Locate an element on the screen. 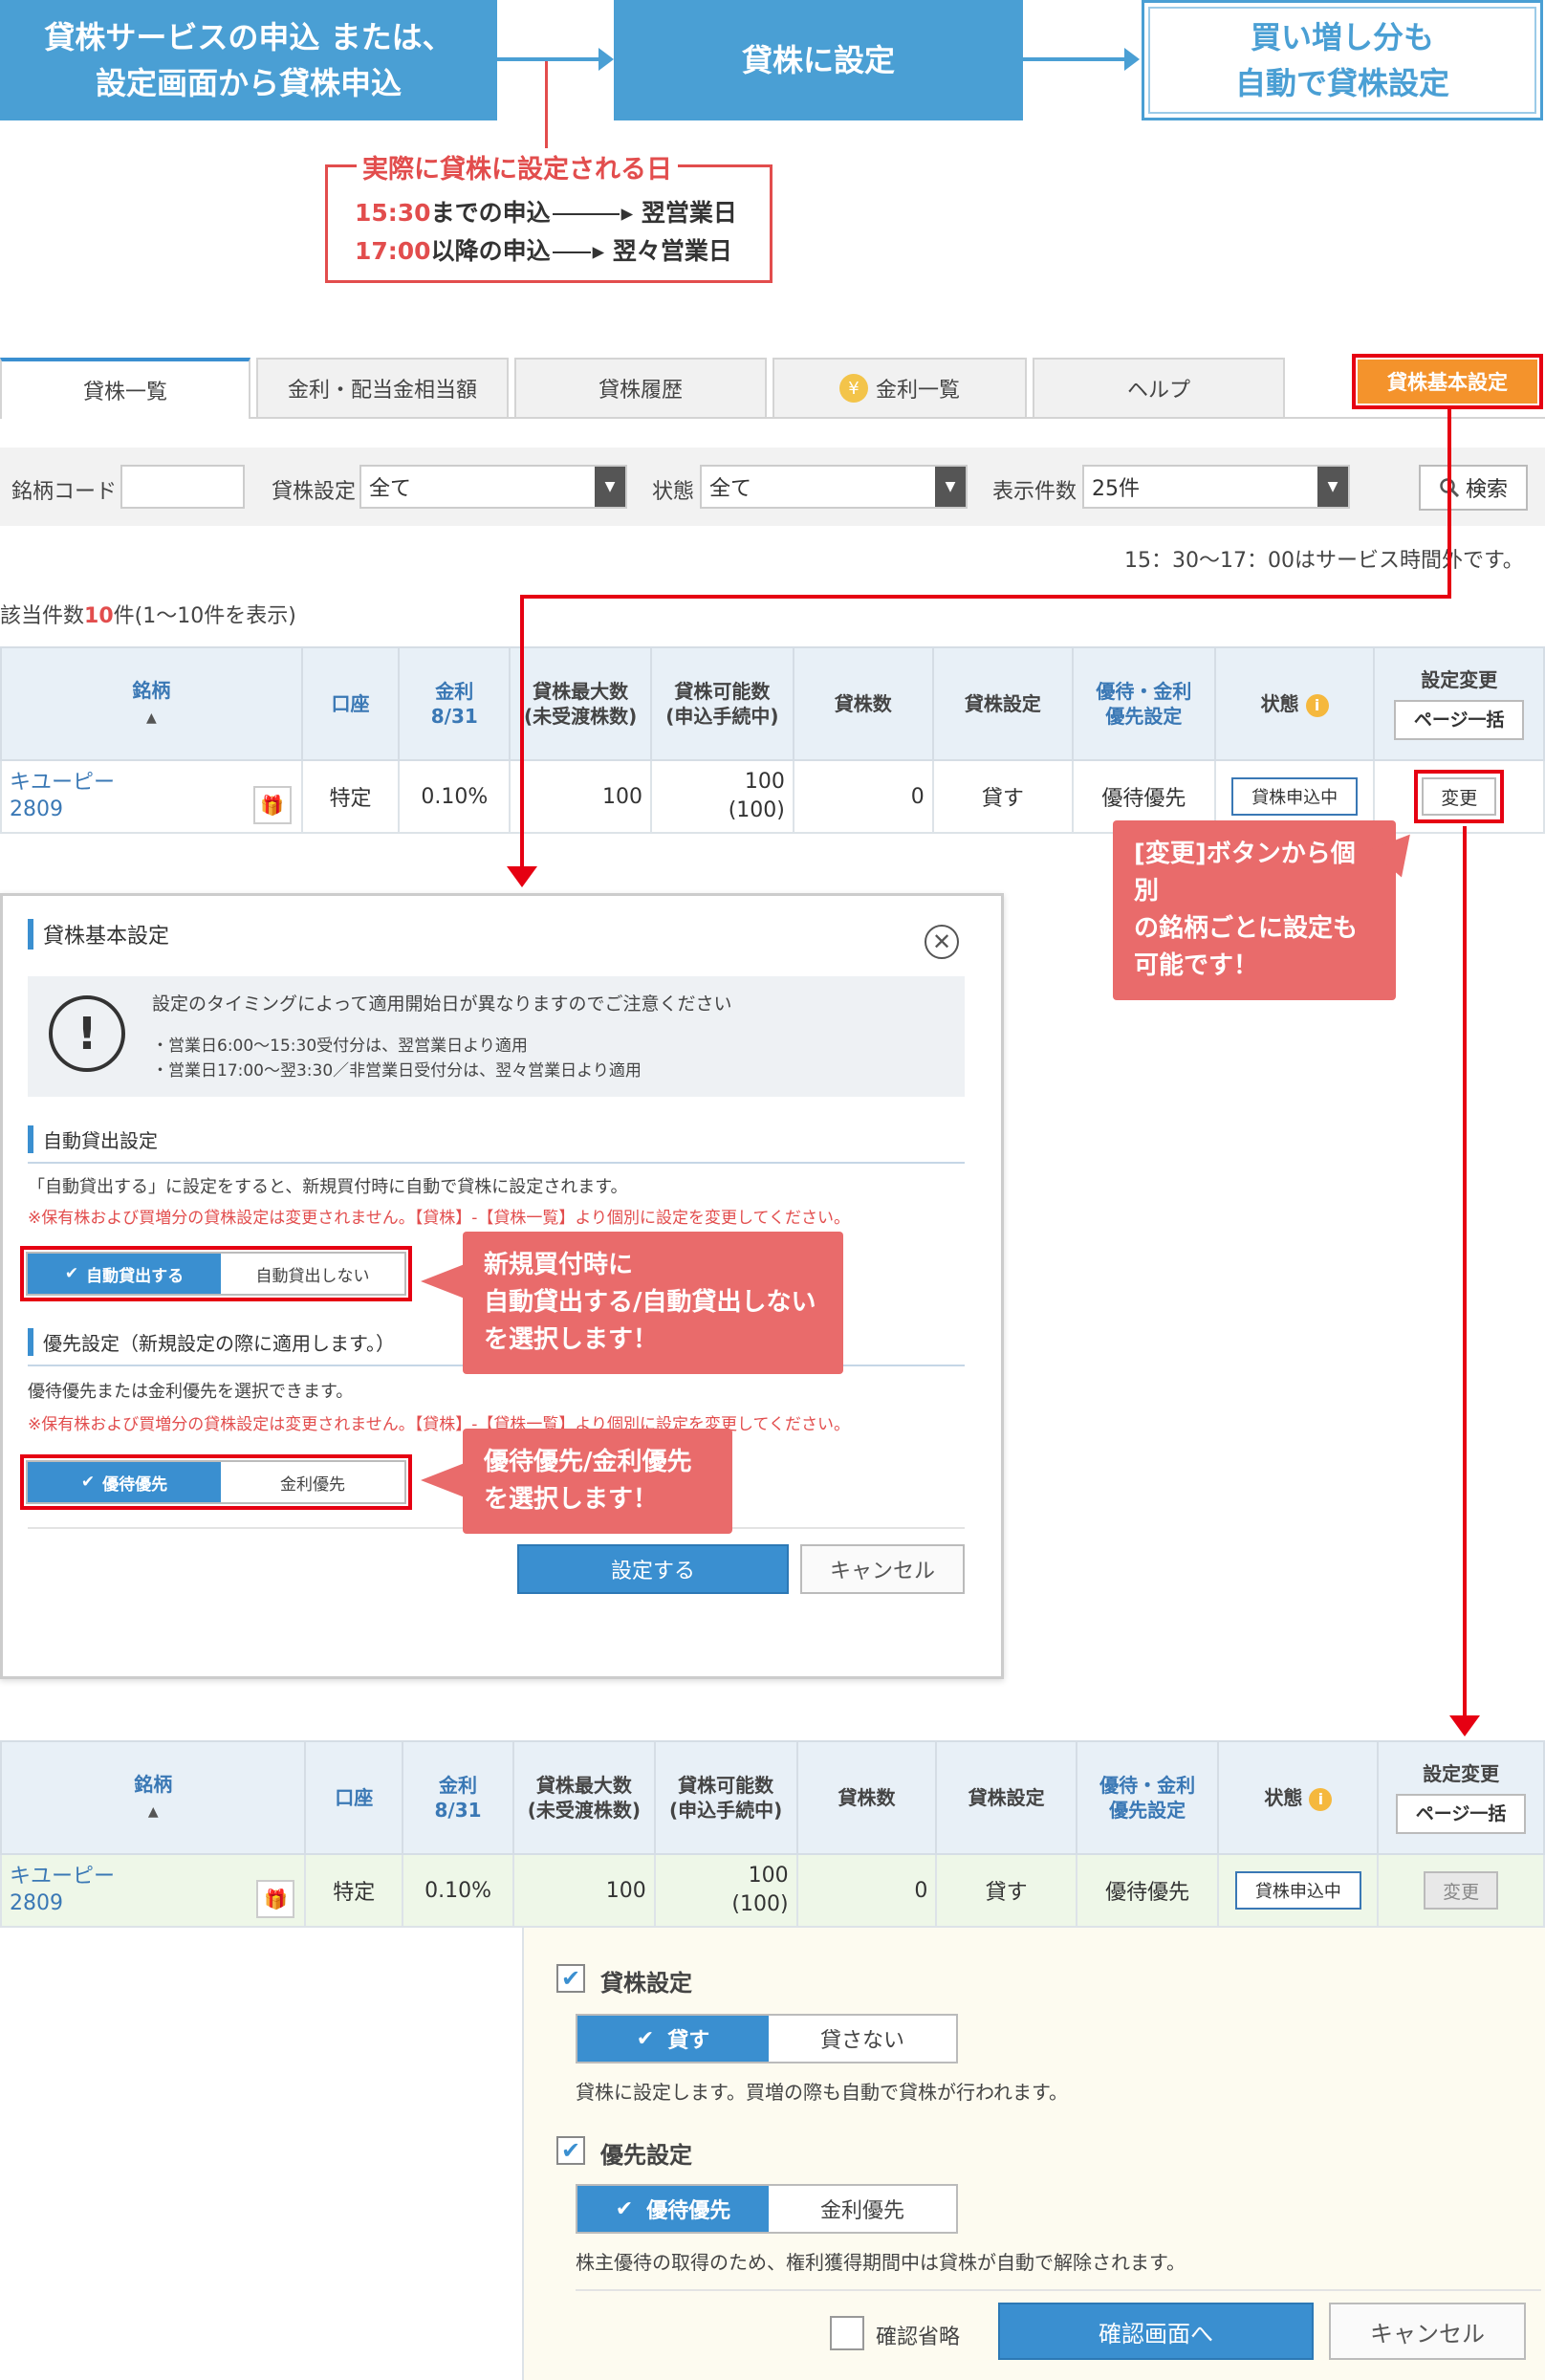 This screenshot has width=1545, height=2380. auto-heading: 自動貸出設定 is located at coordinates (93, 1139).